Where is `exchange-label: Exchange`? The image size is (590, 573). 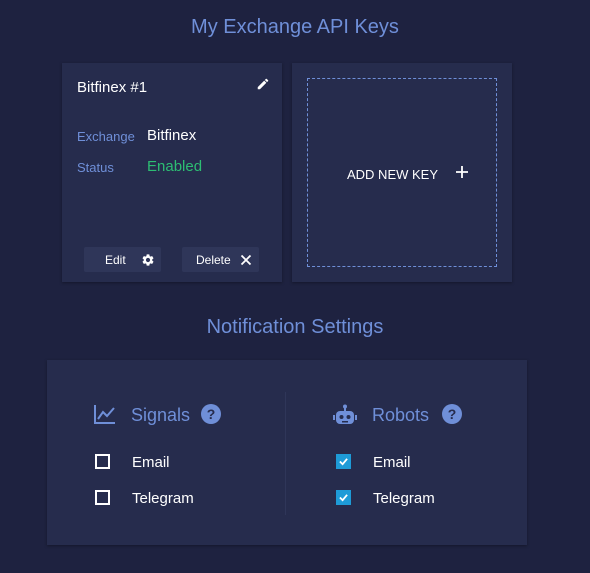 exchange-label: Exchange is located at coordinates (106, 136).